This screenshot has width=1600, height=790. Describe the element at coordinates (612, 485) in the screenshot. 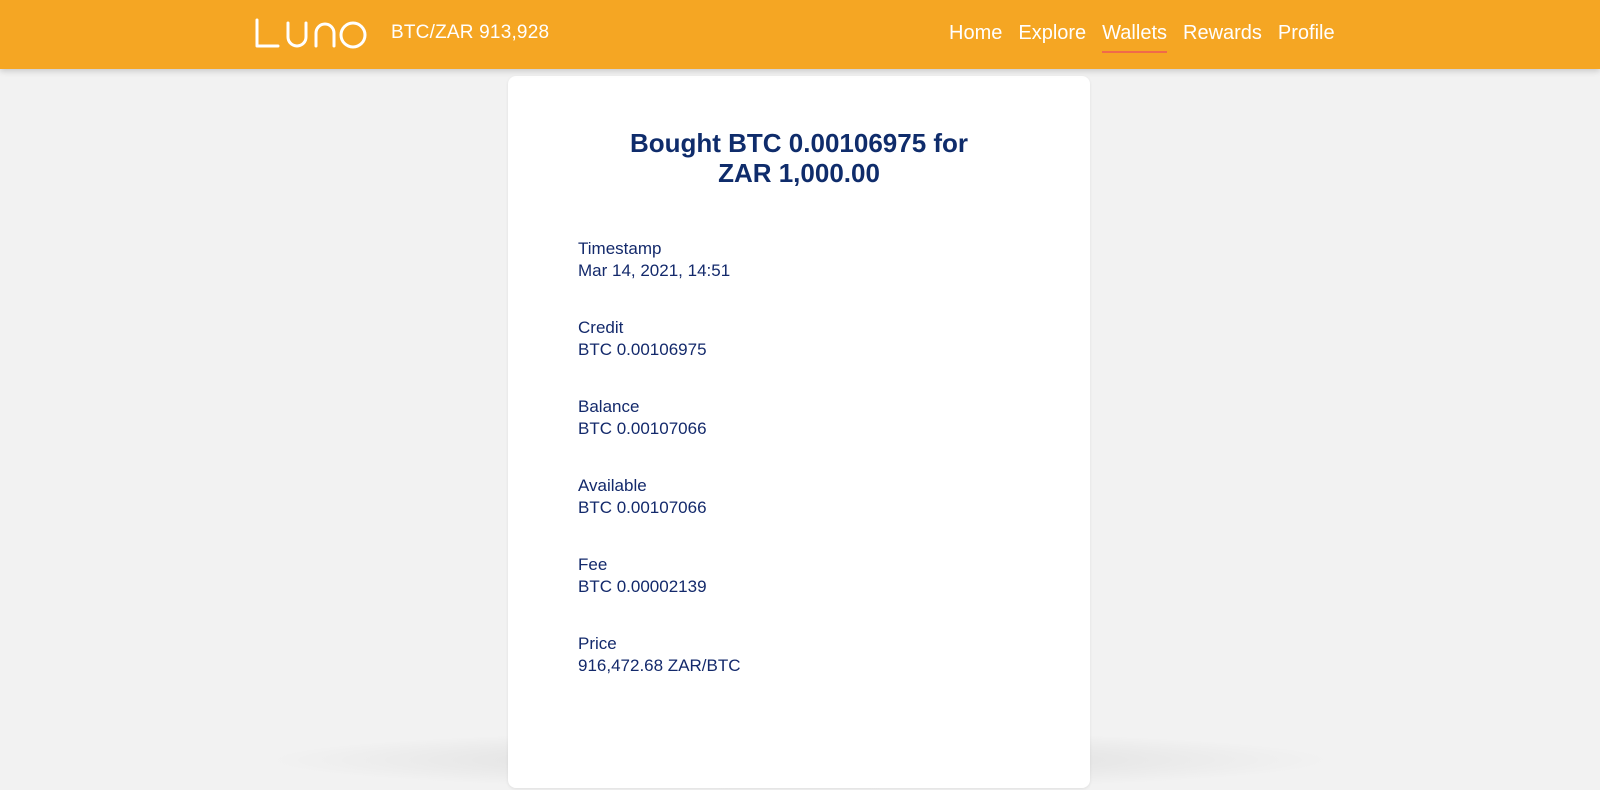

I see `detail-label: Available` at that location.